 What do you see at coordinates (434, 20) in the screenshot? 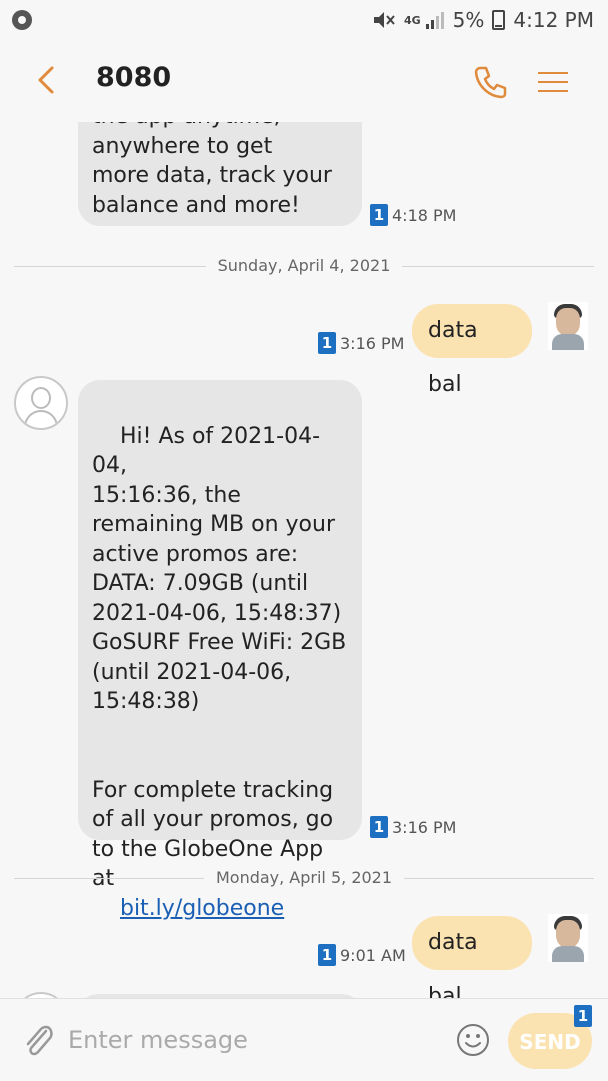
I see `signal-icon` at bounding box center [434, 20].